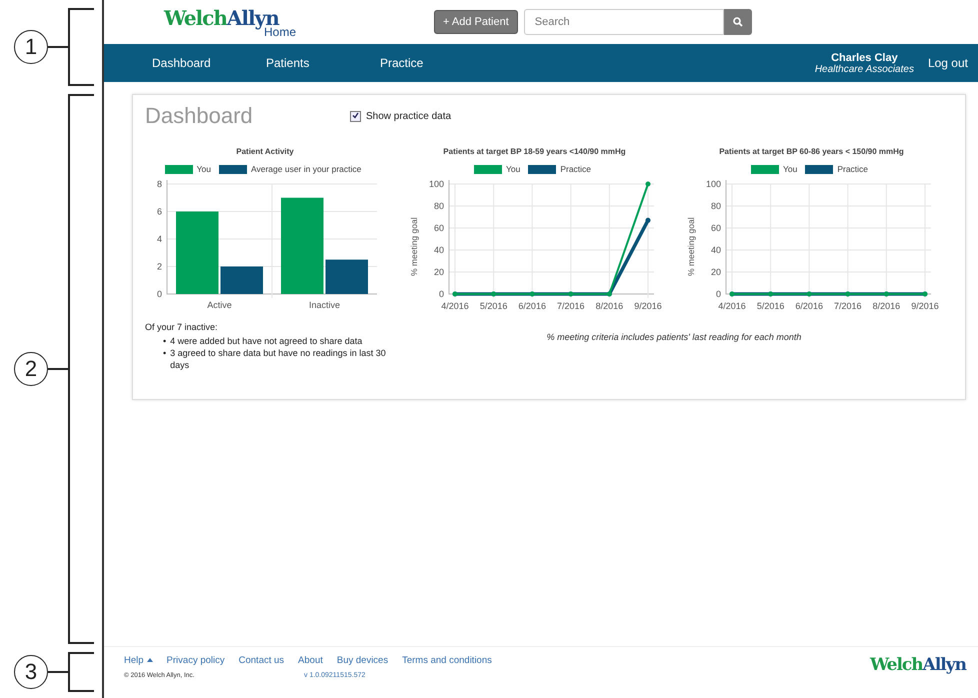 The width and height of the screenshot is (978, 698). I want to click on footer-link: Terms and conditions, so click(447, 660).